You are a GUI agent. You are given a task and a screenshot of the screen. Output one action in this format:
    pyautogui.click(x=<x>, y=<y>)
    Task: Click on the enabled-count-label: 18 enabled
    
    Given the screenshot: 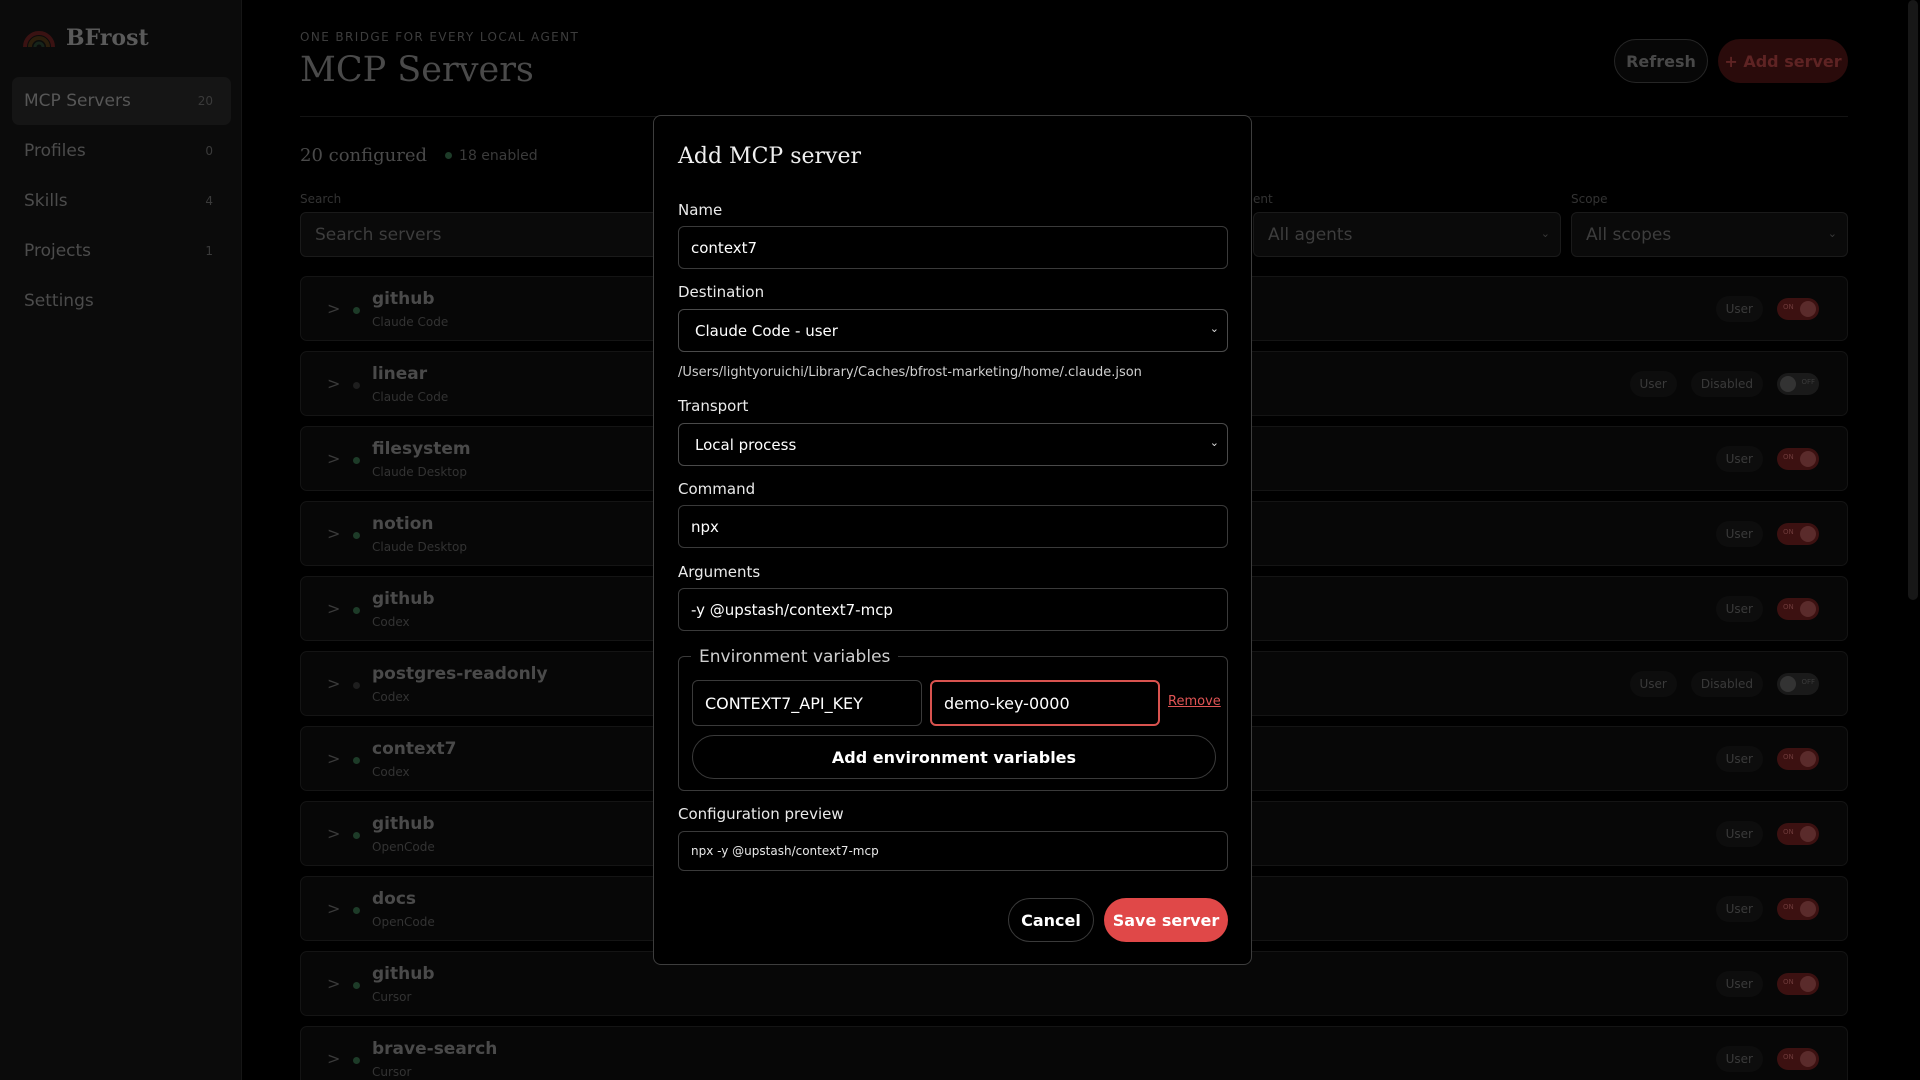 What is the action you would take?
    pyautogui.click(x=498, y=155)
    